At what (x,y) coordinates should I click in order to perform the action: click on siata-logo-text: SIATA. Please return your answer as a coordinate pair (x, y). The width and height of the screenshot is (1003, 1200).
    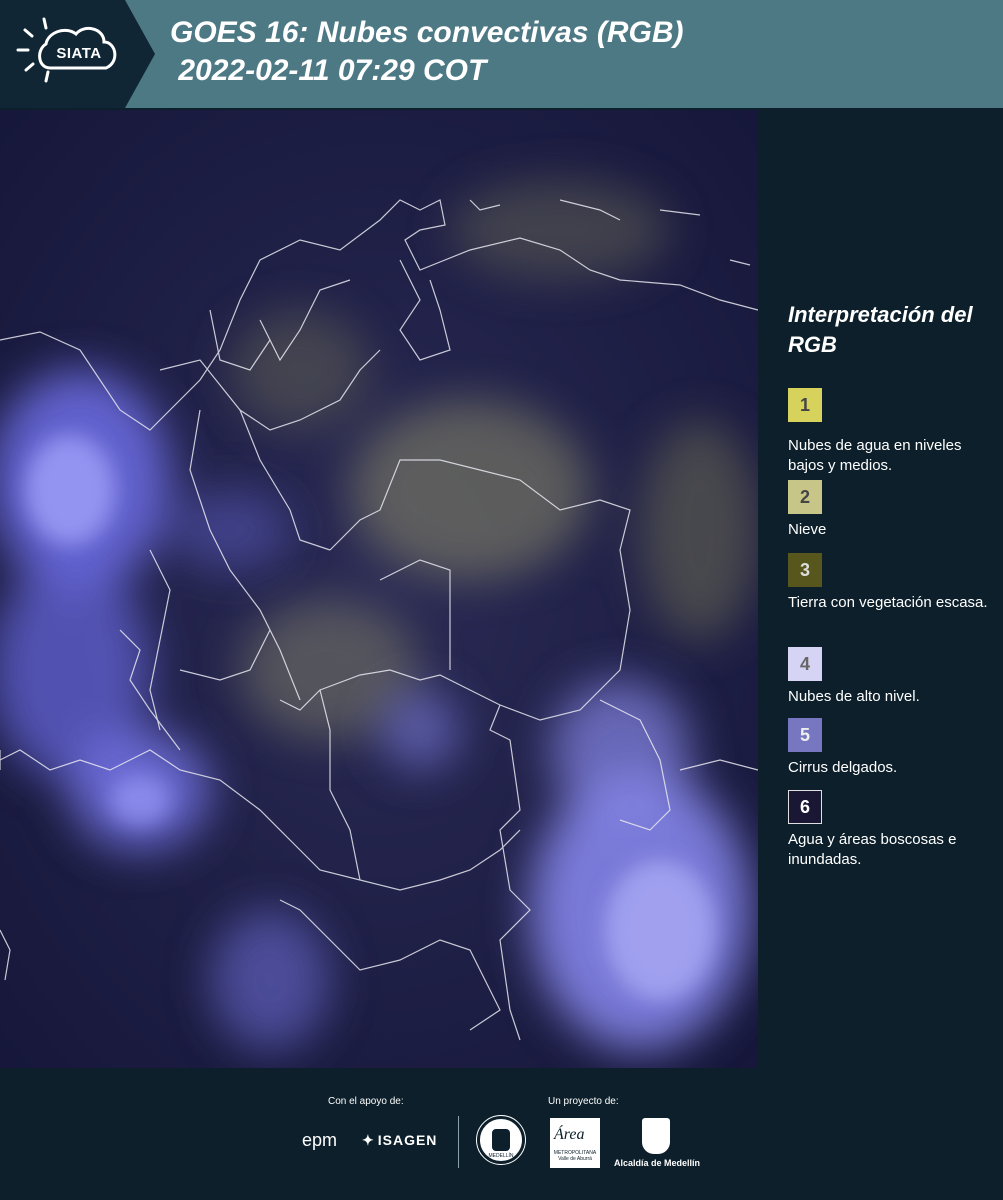
    Looking at the image, I should click on (79, 53).